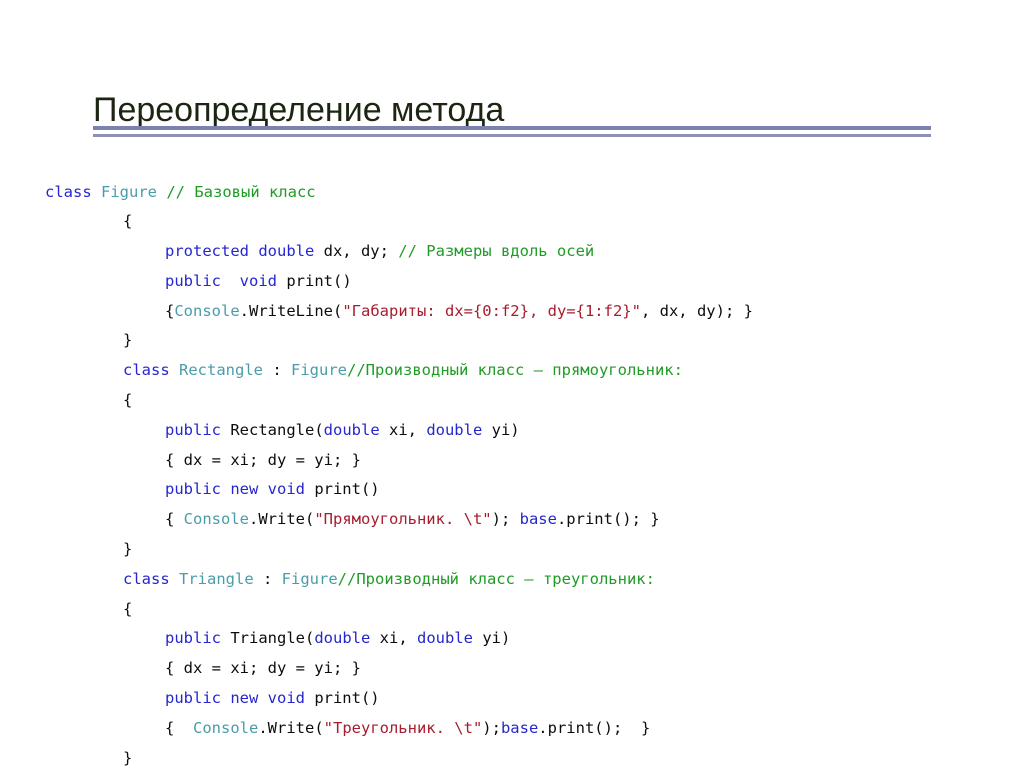  What do you see at coordinates (221, 579) in the screenshot?
I see `code-token-typ: Triangle` at bounding box center [221, 579].